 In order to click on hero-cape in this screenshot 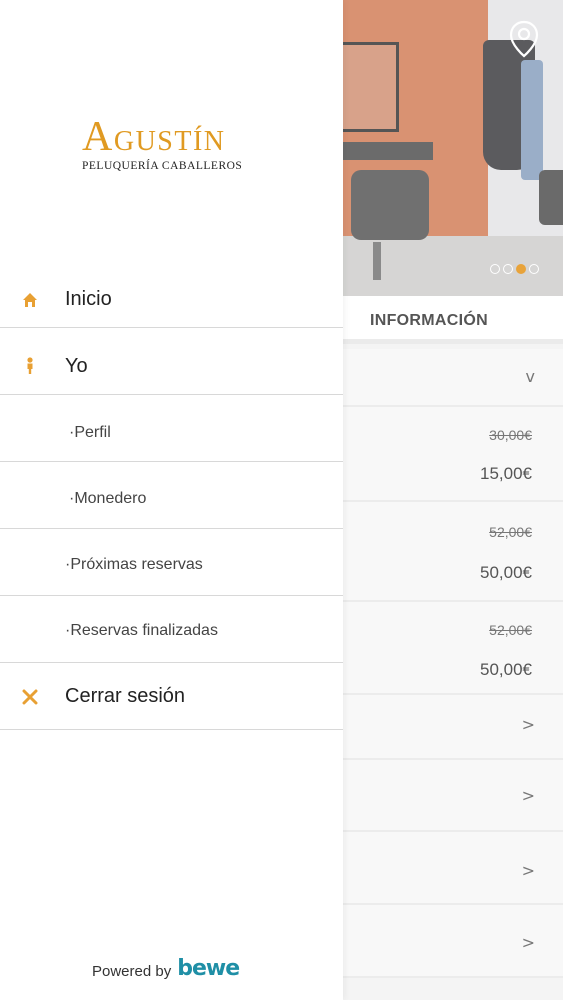, I will do `click(532, 120)`.